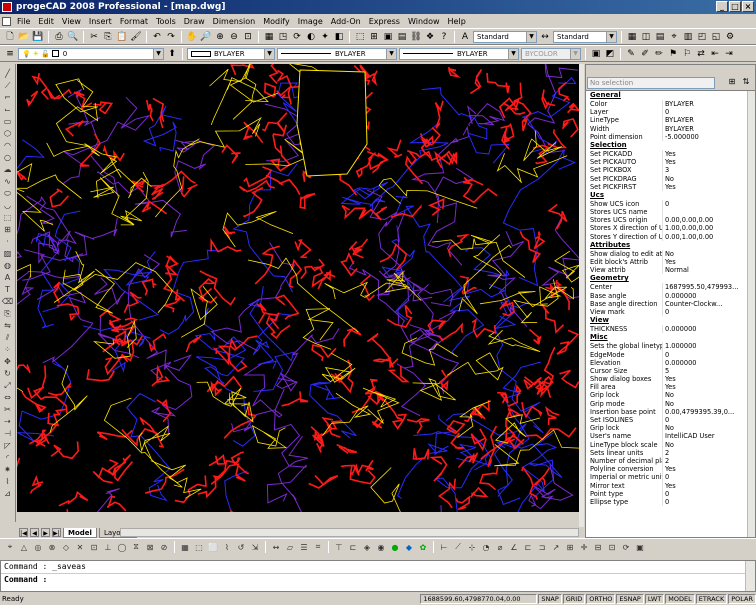 The width and height of the screenshot is (756, 605). What do you see at coordinates (8, 349) in the screenshot?
I see `array-icon: ⁘` at bounding box center [8, 349].